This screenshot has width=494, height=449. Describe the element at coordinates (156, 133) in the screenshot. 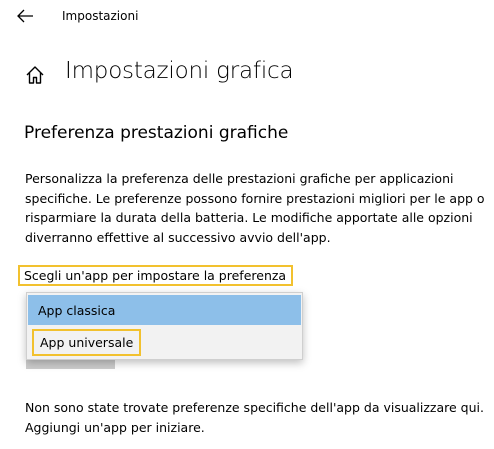

I see `section-title: Preferenza prestazioni grafiche` at that location.